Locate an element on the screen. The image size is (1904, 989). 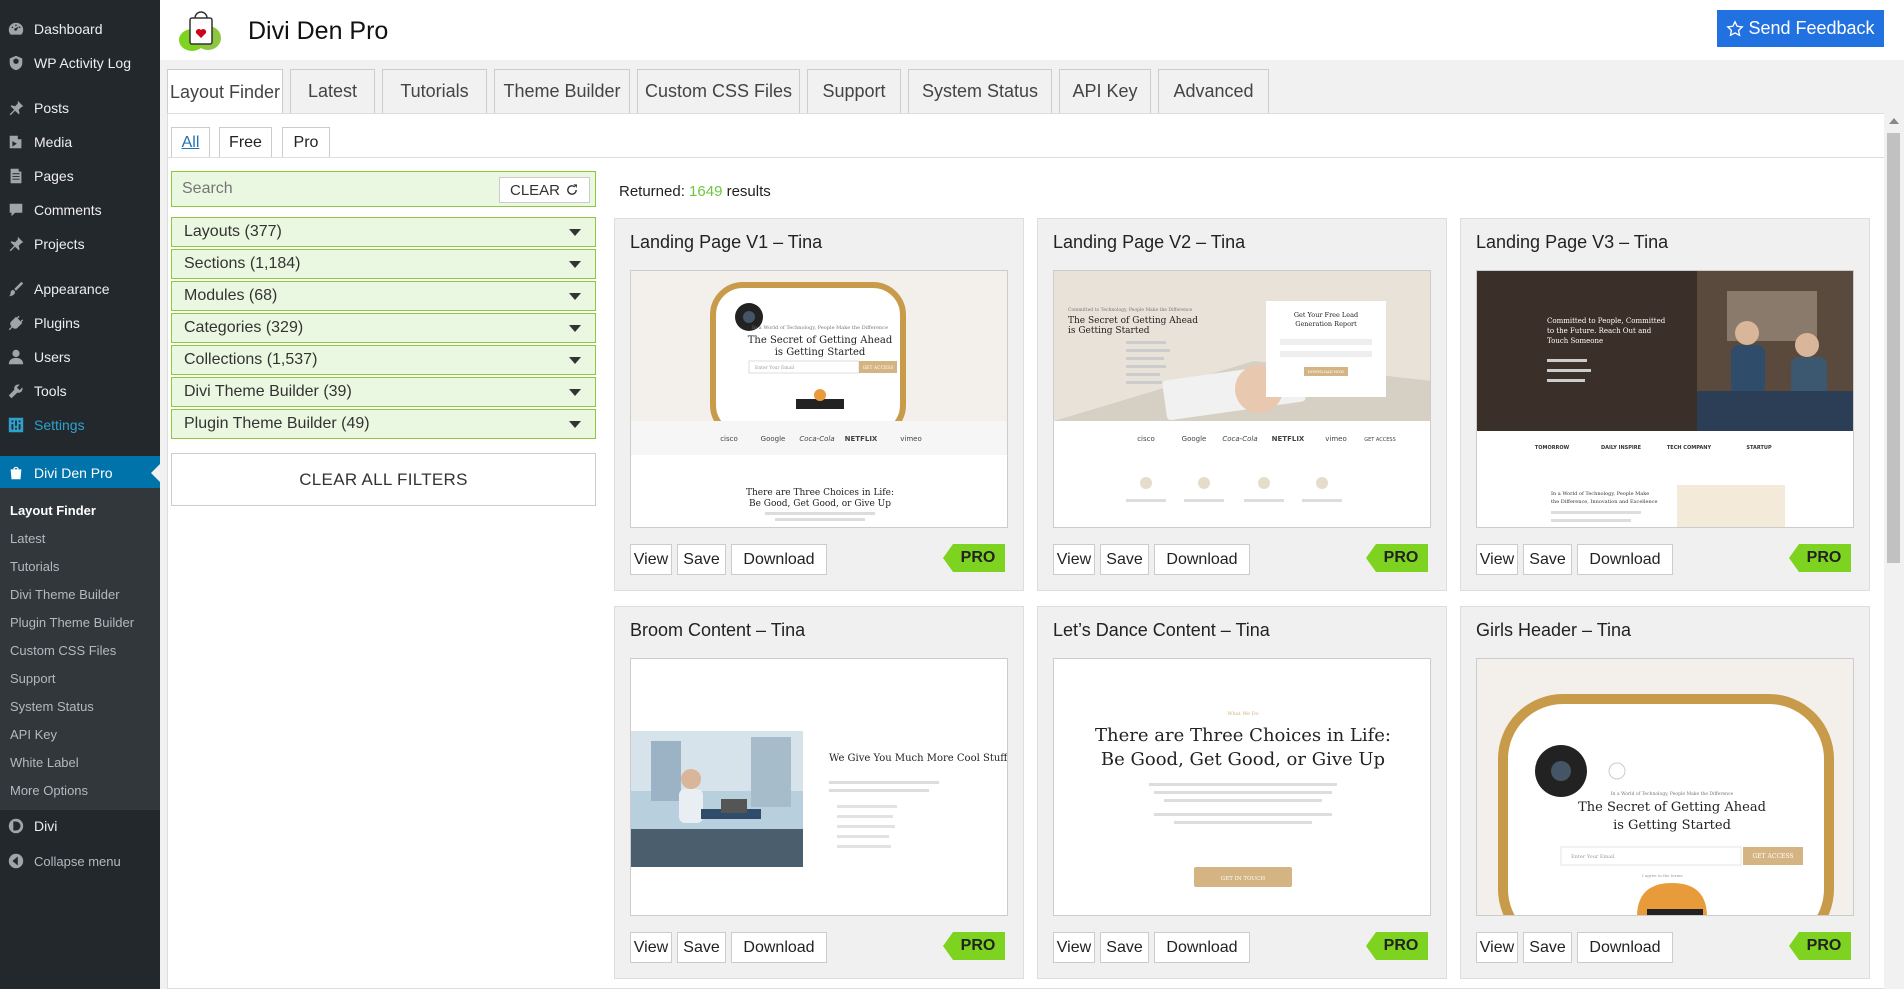
tab-theme-builder: Theme Builder is located at coordinates (562, 91).